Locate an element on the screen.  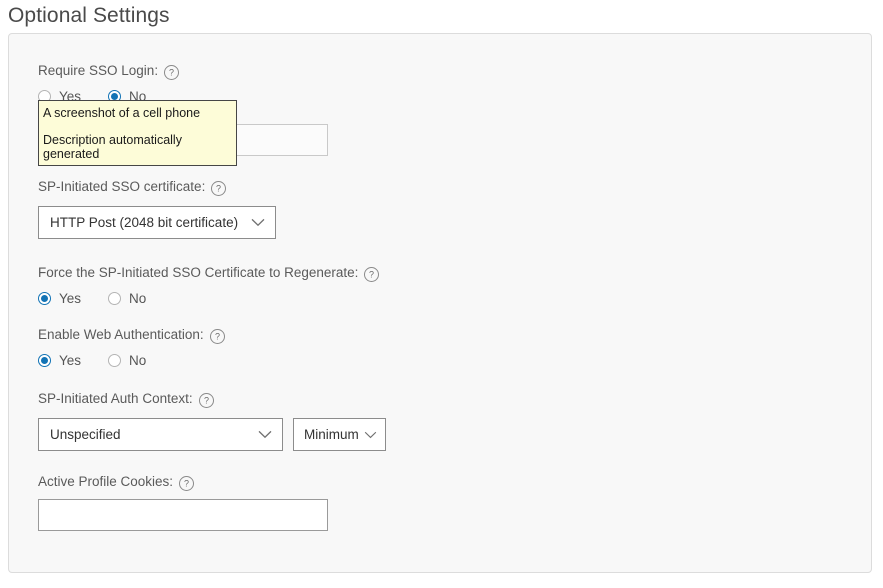
active-profile-cookies-input is located at coordinates (183, 515).